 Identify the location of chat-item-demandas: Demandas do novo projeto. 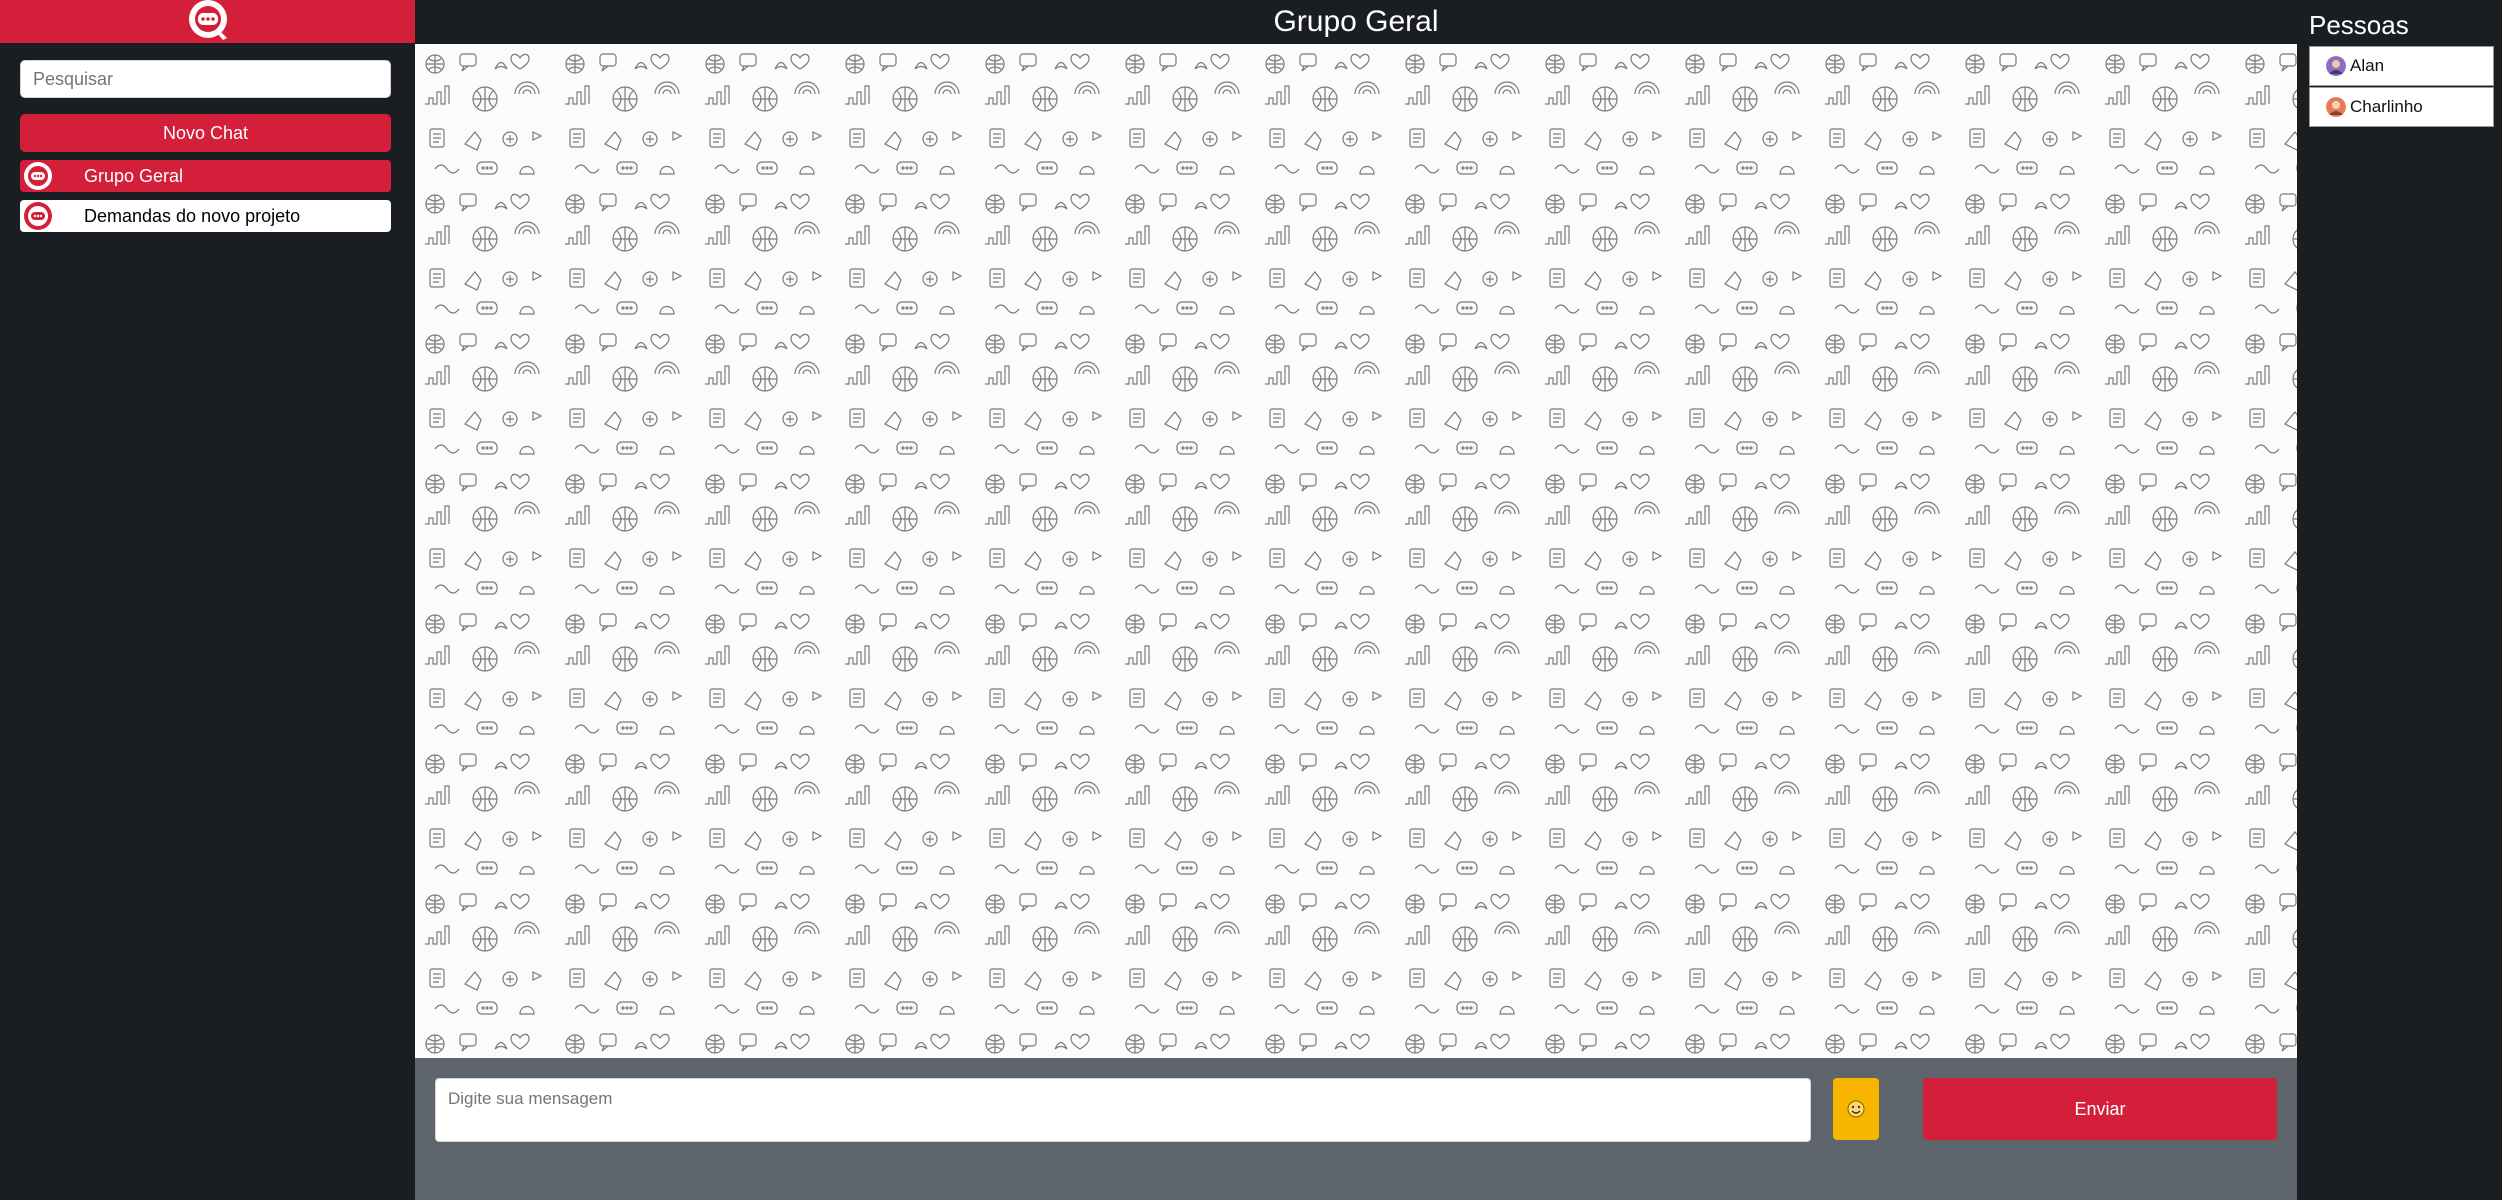
(205, 216).